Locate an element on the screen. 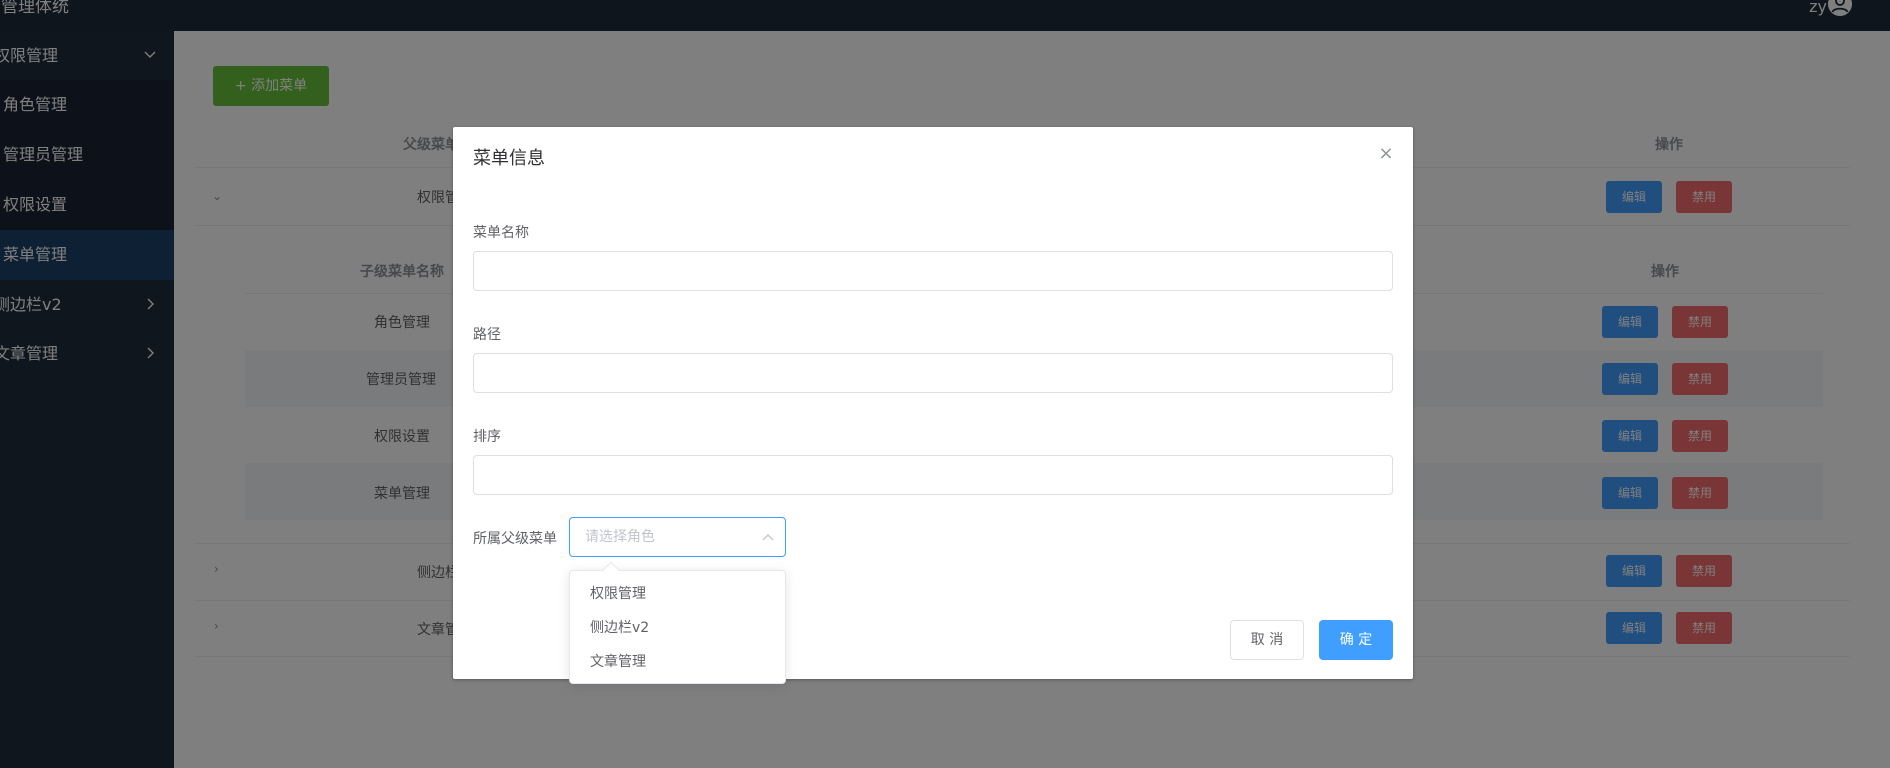 The width and height of the screenshot is (1890, 768). cancel-button: 取 消 is located at coordinates (1267, 640).